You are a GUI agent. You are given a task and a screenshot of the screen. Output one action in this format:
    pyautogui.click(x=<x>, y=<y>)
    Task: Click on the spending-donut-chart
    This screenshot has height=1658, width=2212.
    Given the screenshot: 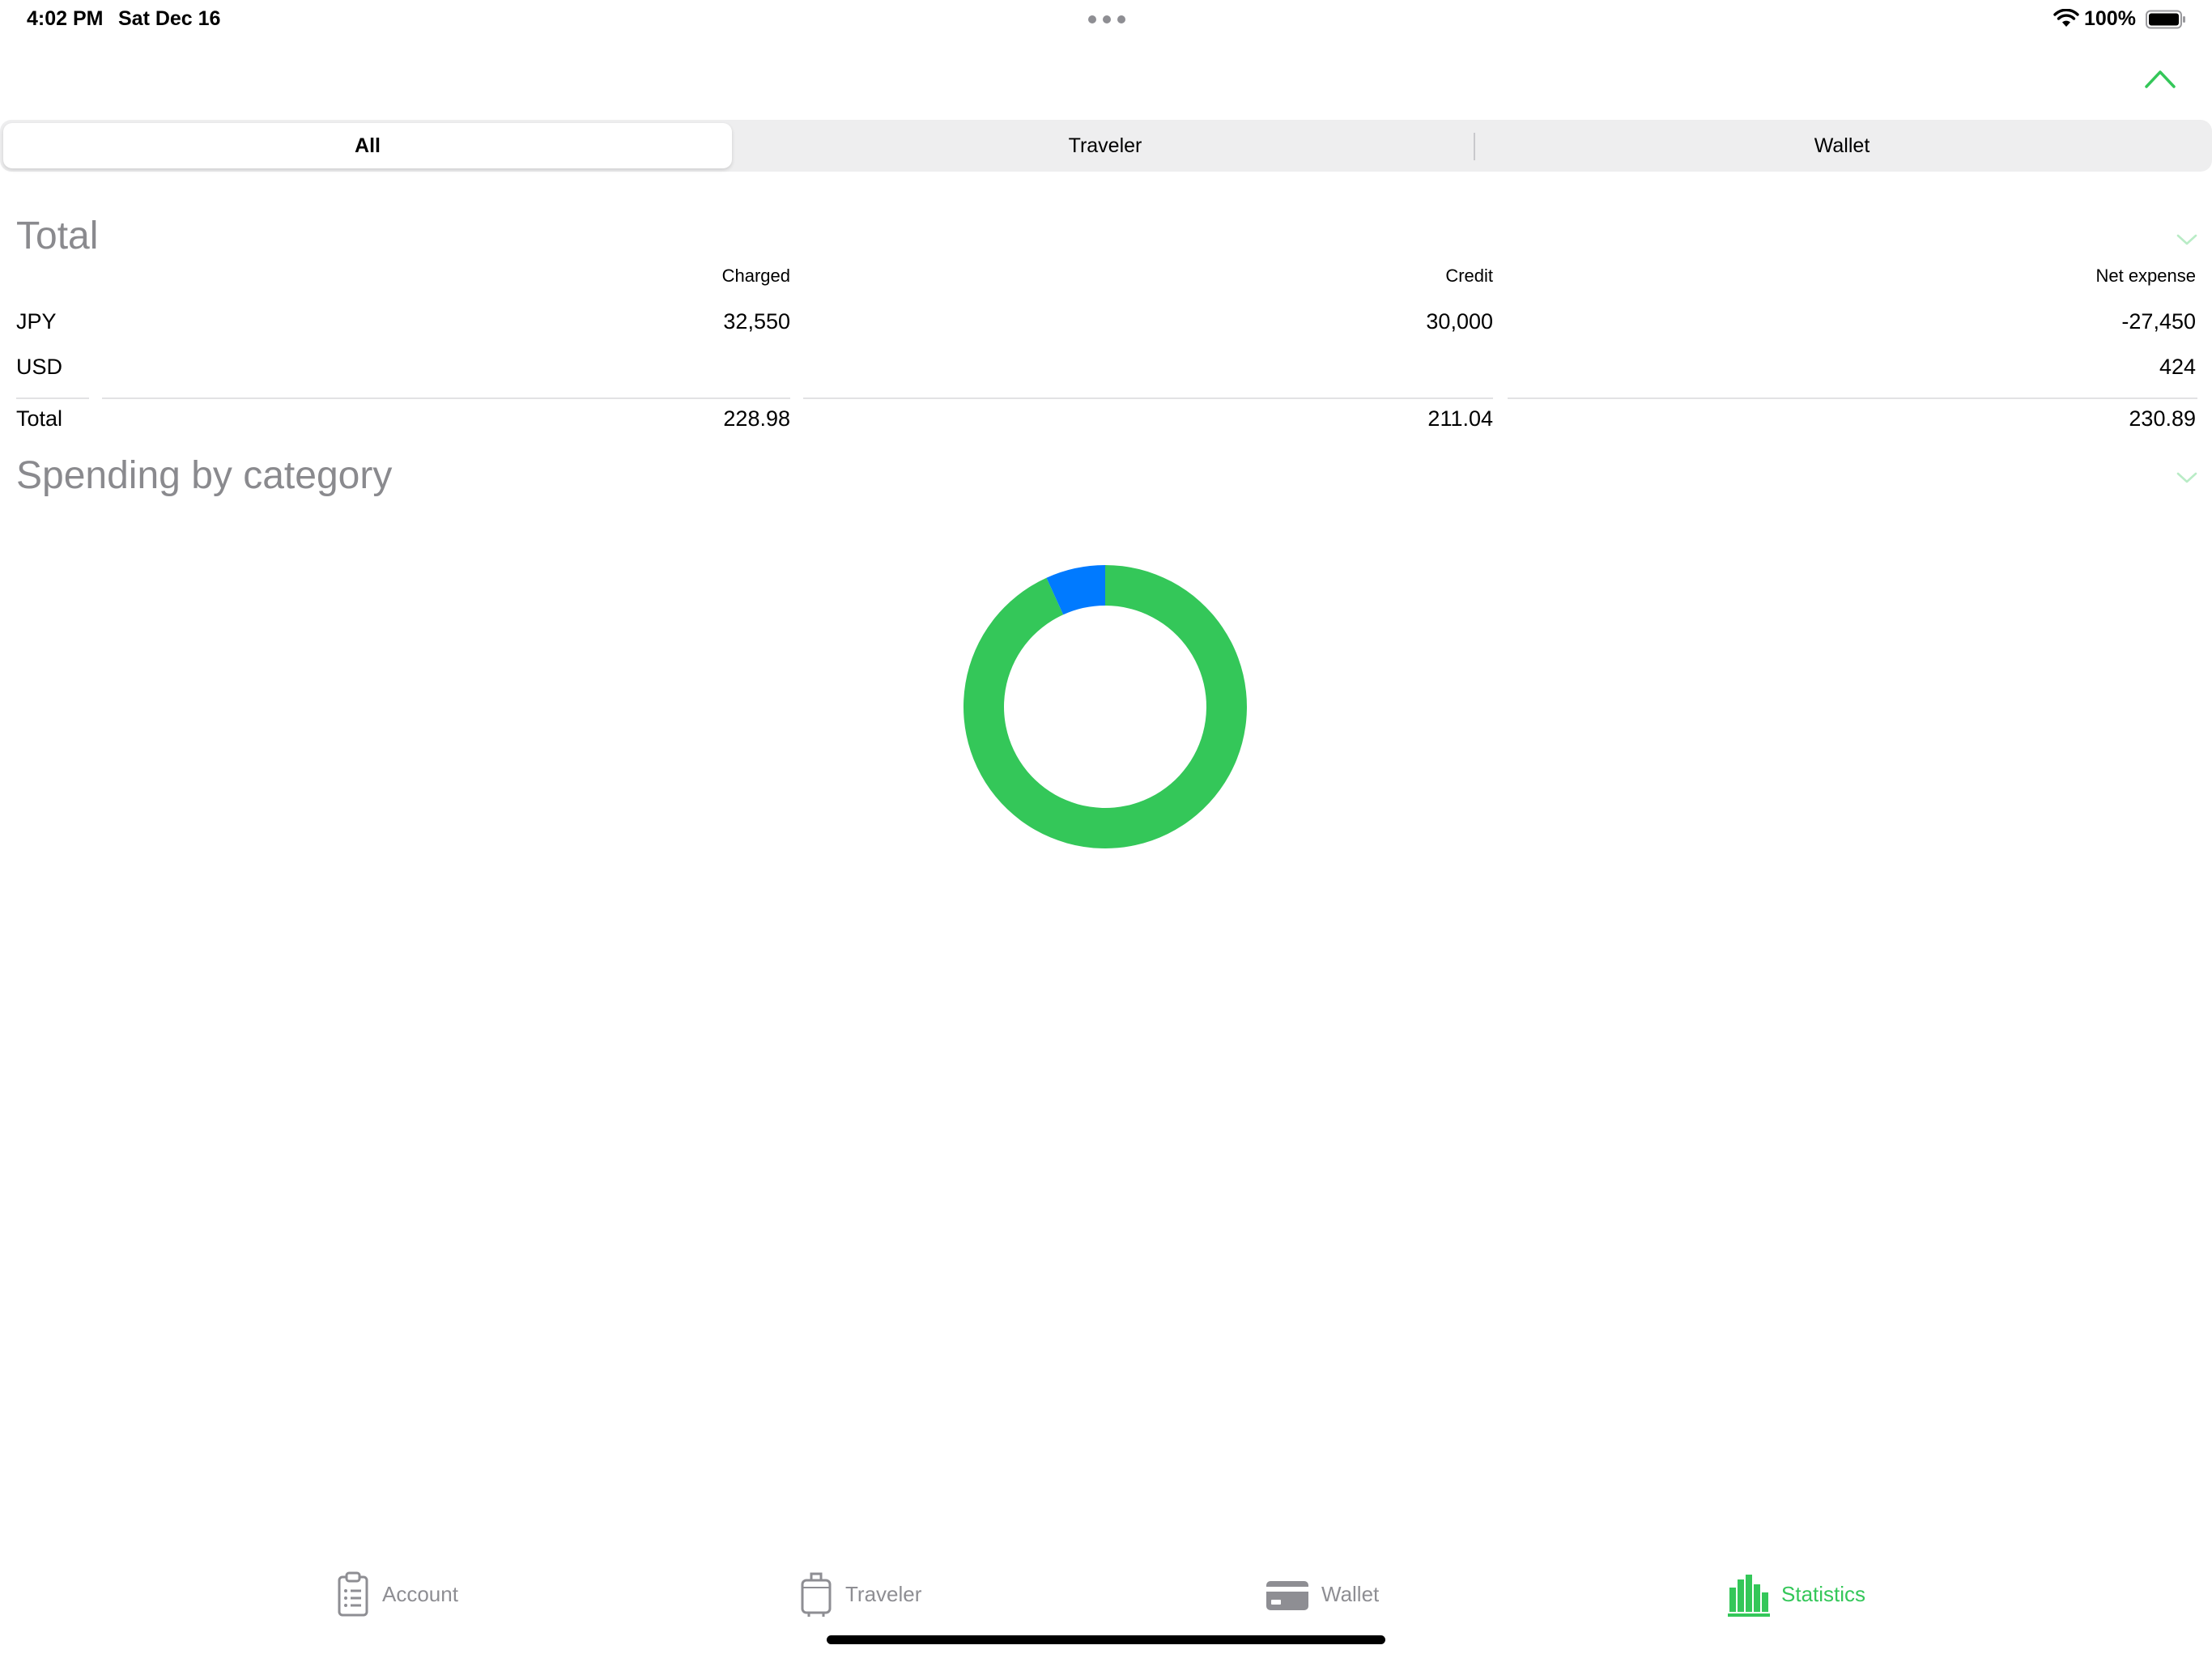 What is the action you would take?
    pyautogui.click(x=1105, y=706)
    